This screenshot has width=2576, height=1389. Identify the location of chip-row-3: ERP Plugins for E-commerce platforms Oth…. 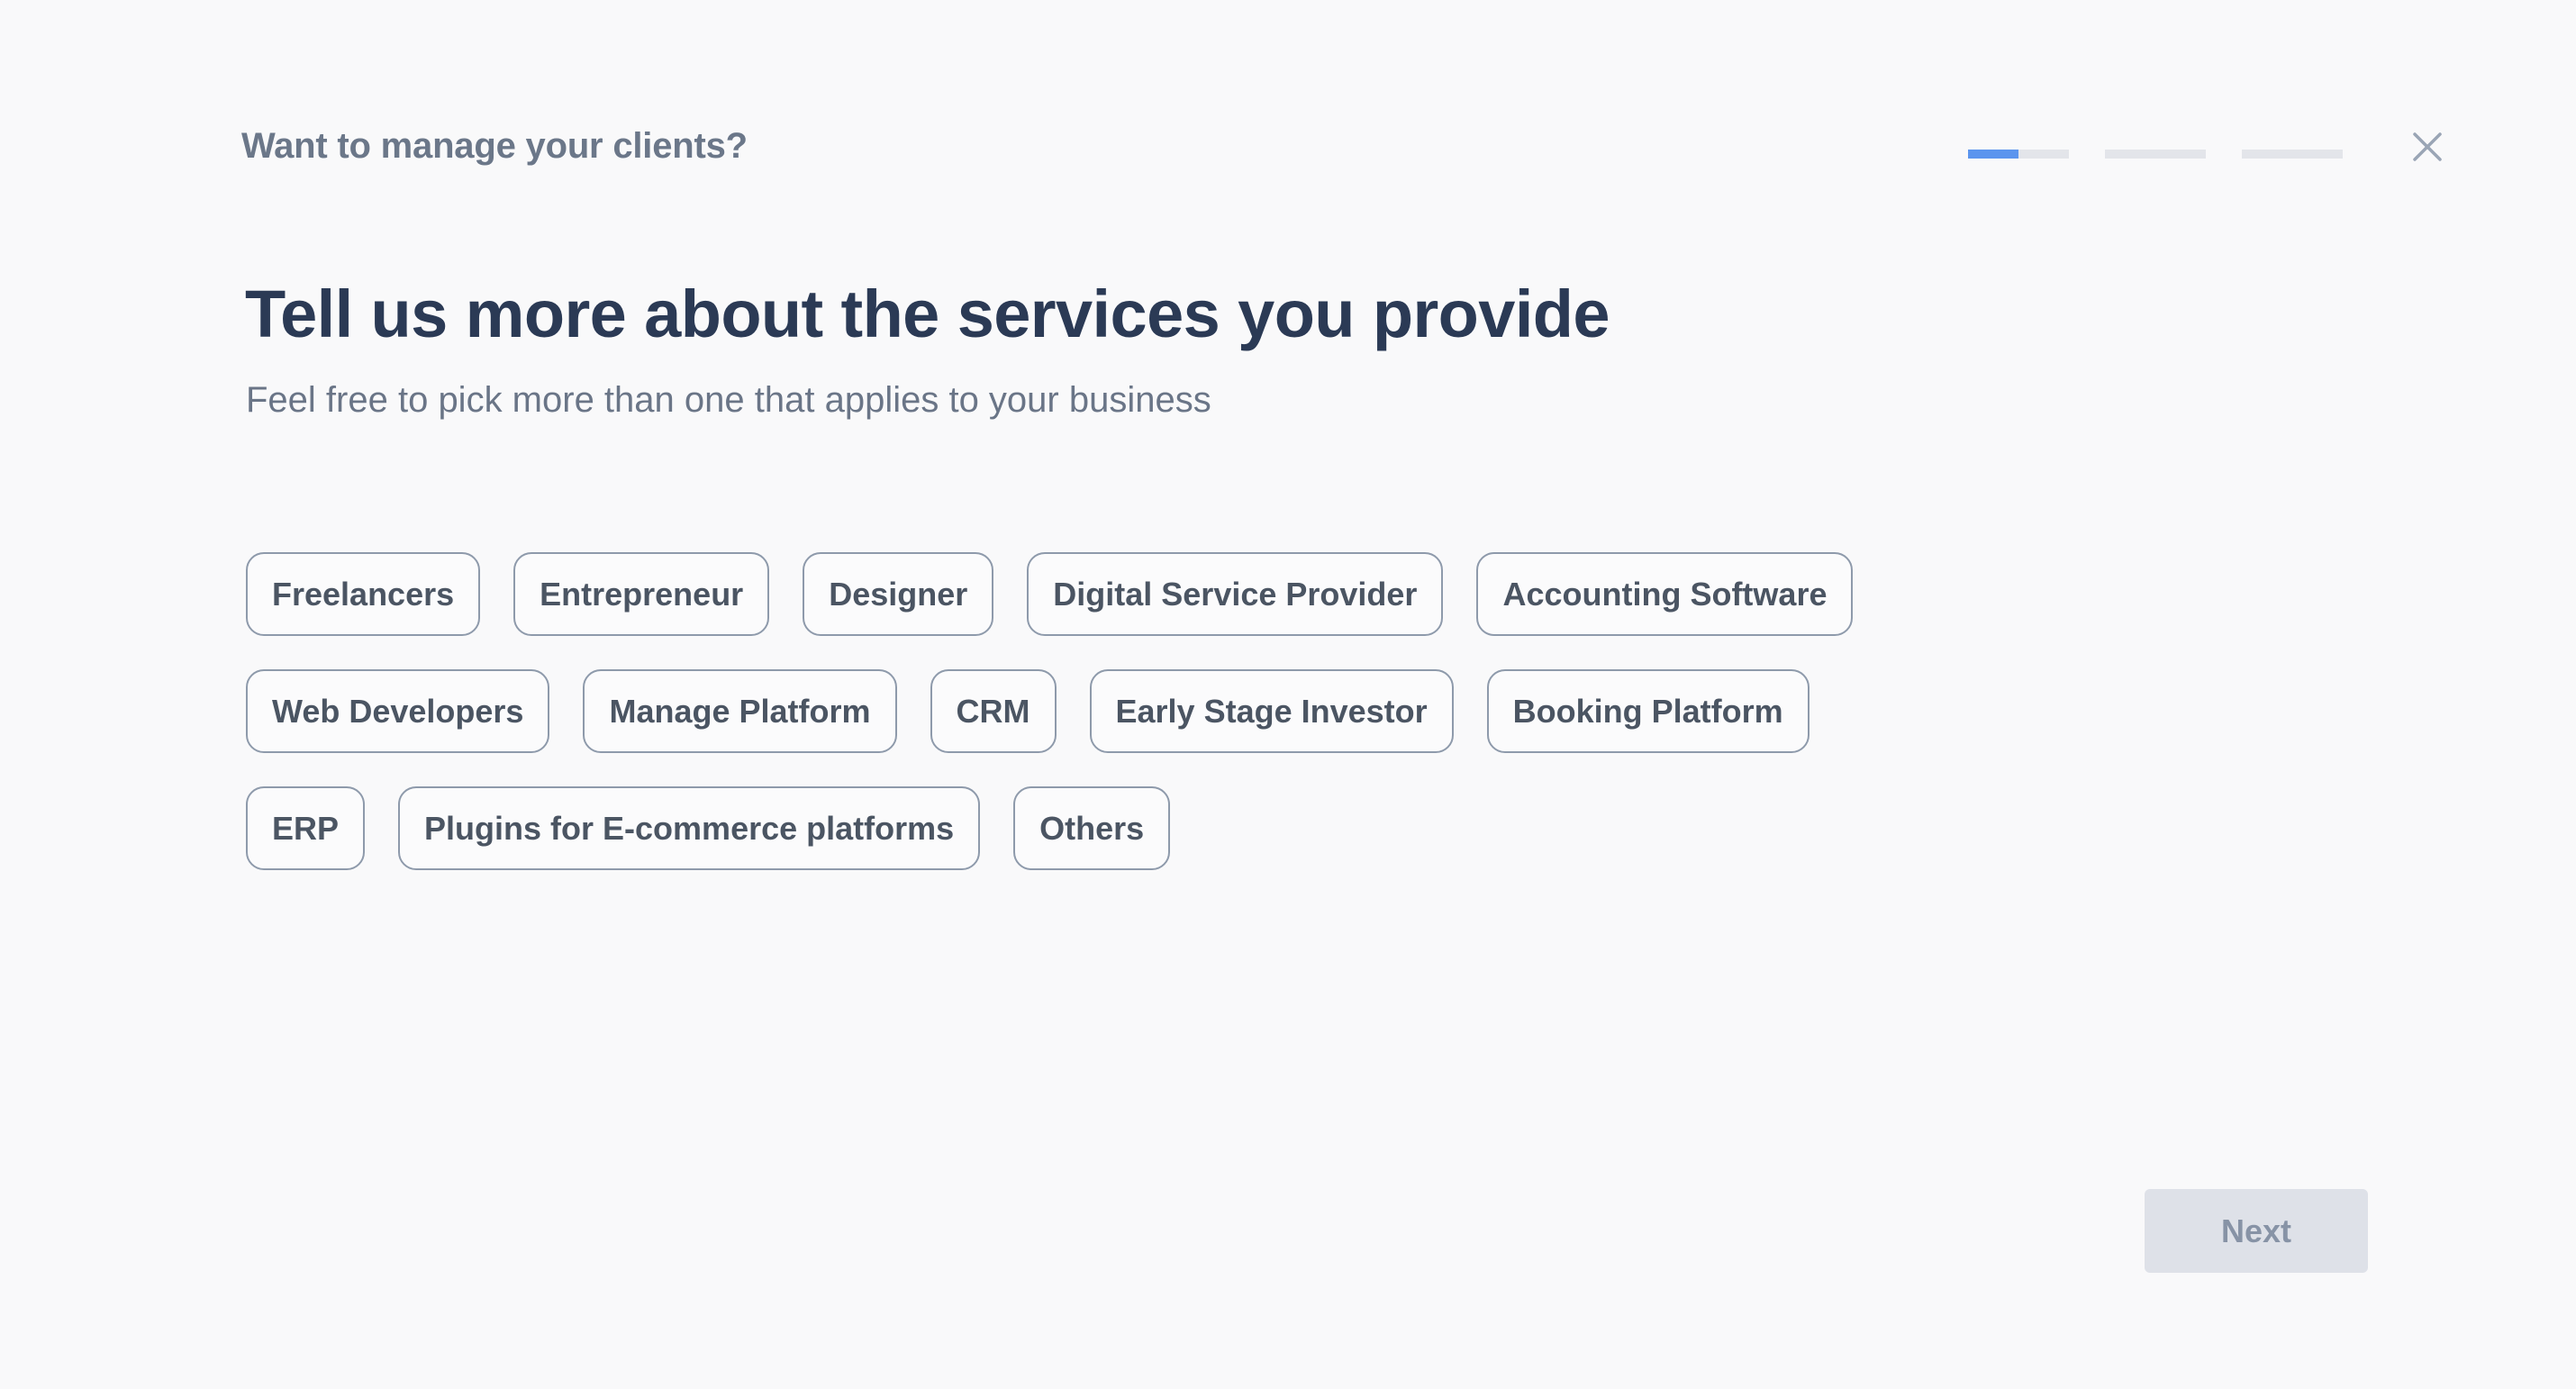
(1057, 828).